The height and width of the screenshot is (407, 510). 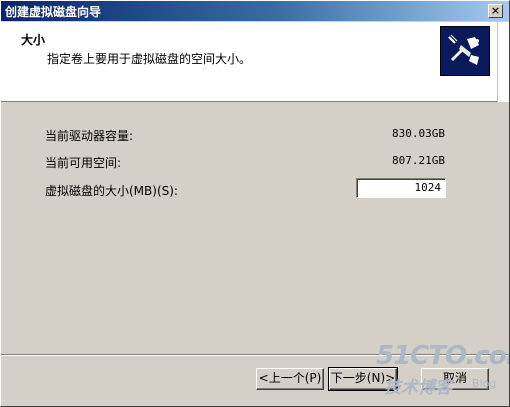 What do you see at coordinates (255, 355) in the screenshot?
I see `button-separator` at bounding box center [255, 355].